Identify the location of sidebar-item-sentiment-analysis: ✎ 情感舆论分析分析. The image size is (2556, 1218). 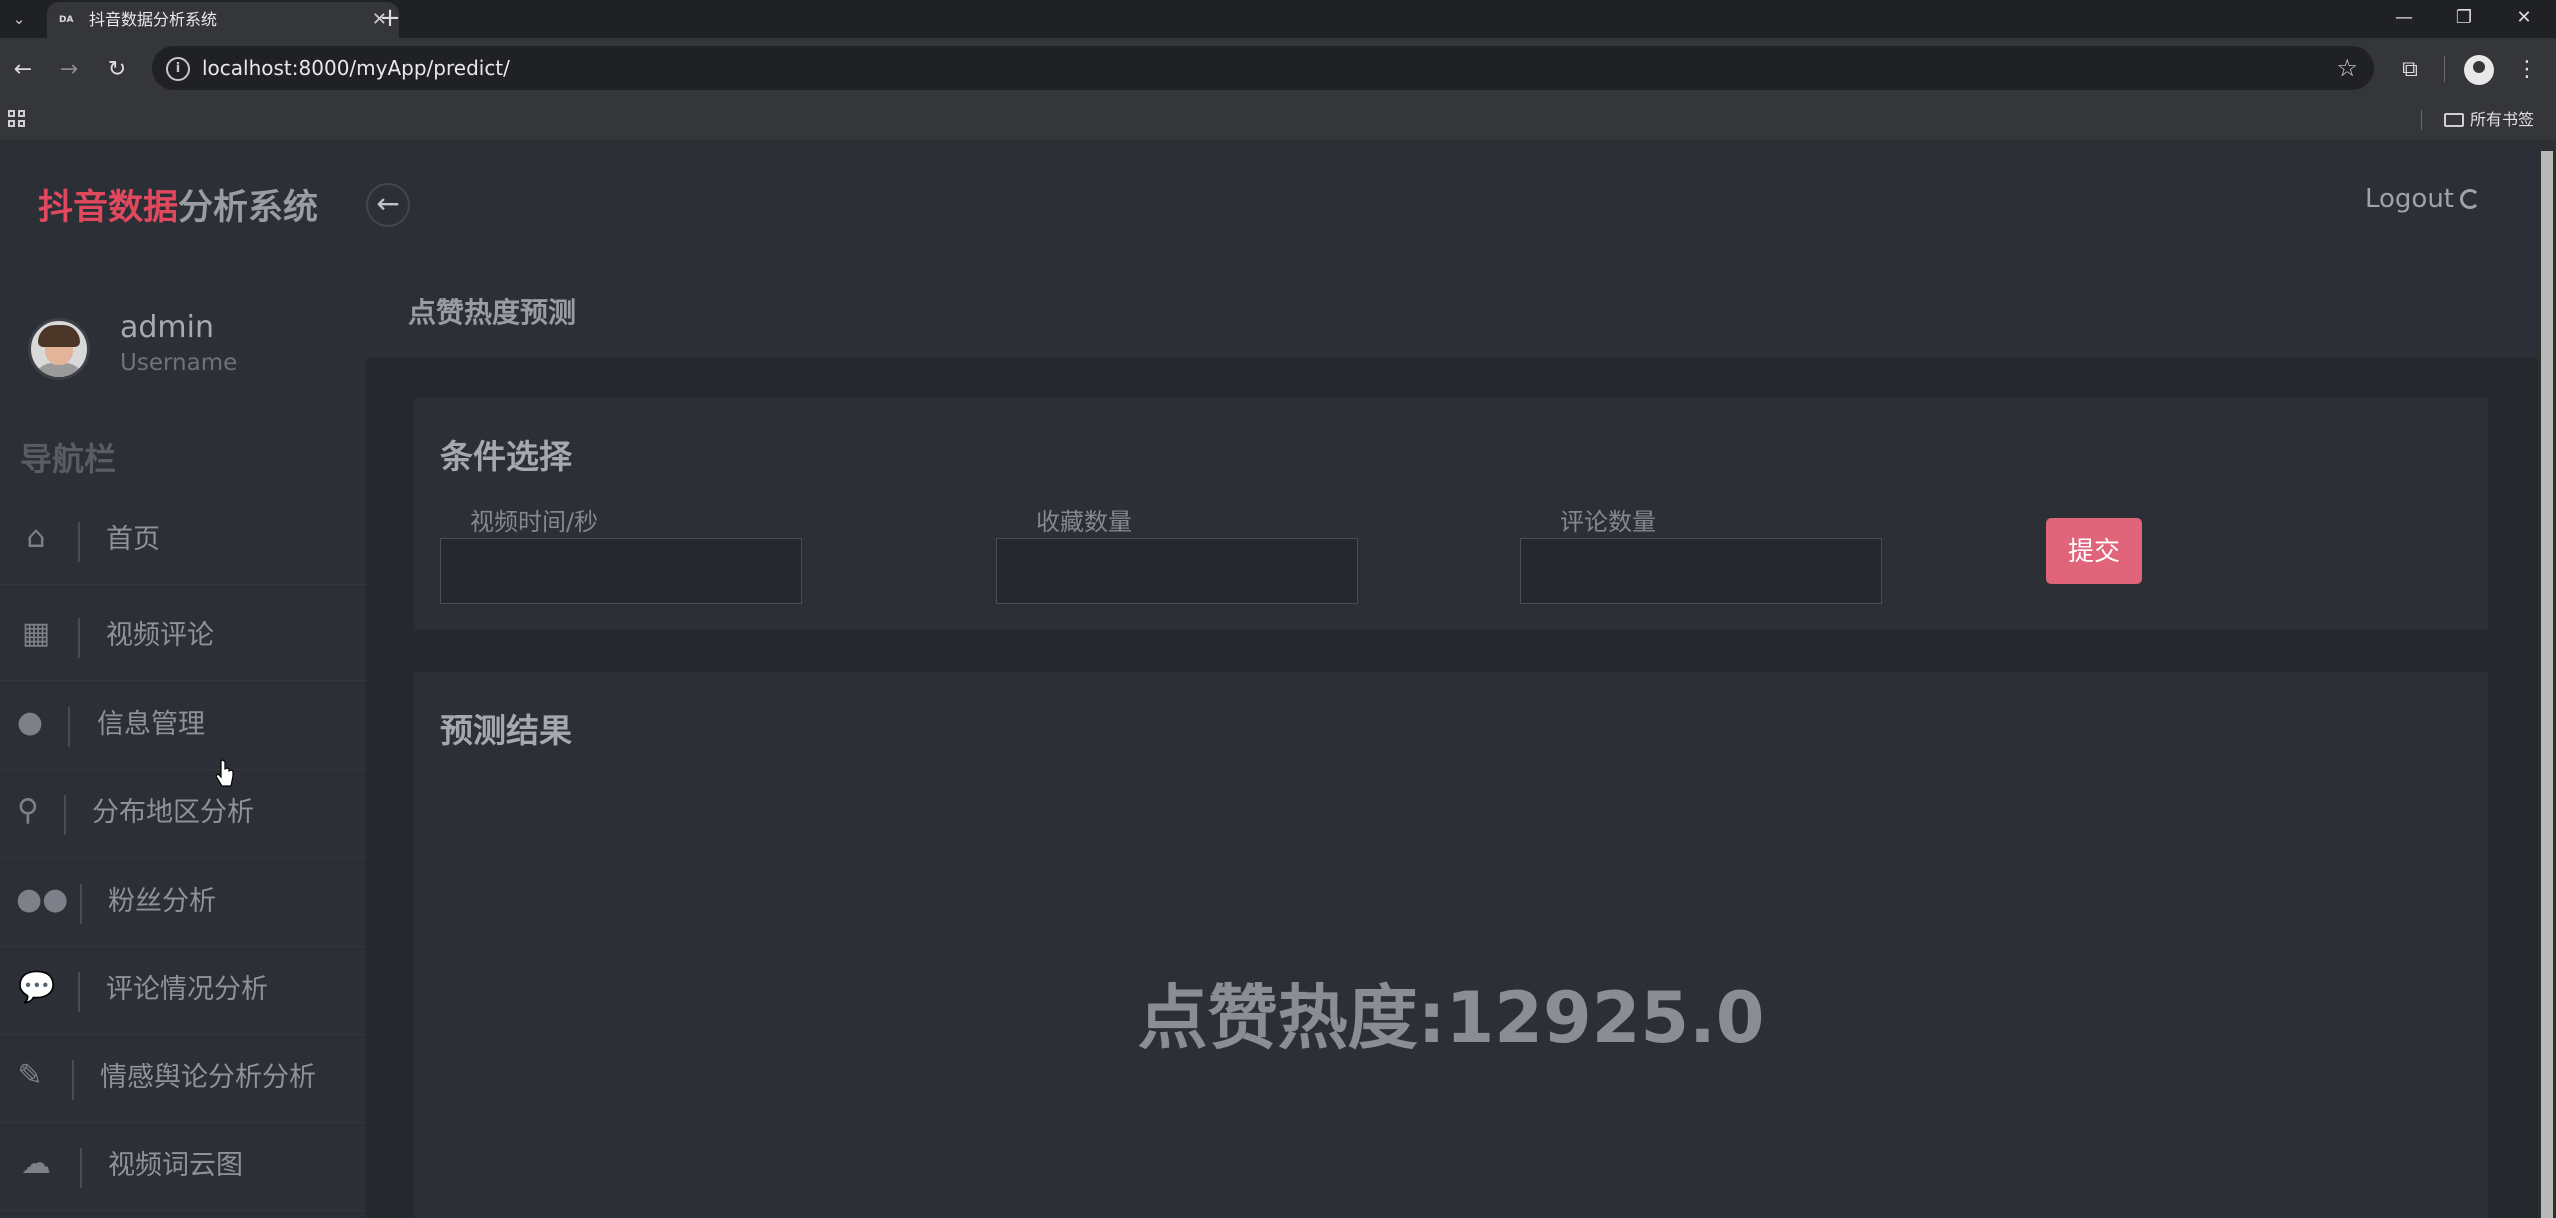
(183, 1078).